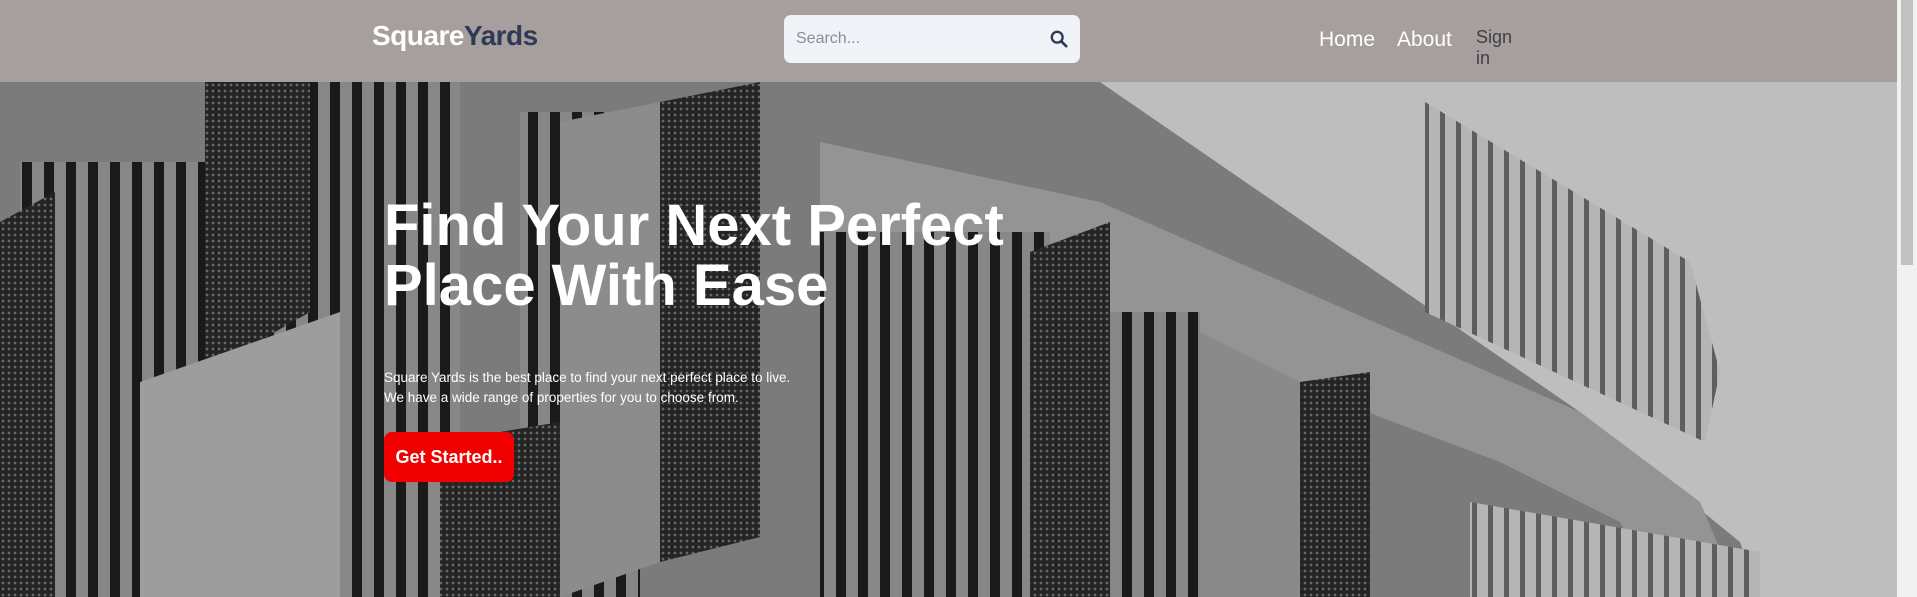  What do you see at coordinates (1907, 132) in the screenshot?
I see `scrollbar-thumb` at bounding box center [1907, 132].